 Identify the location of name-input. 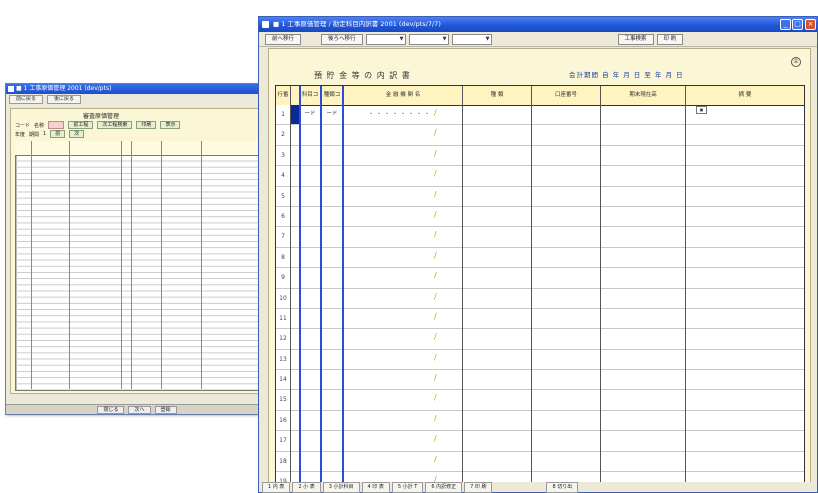
(56, 125).